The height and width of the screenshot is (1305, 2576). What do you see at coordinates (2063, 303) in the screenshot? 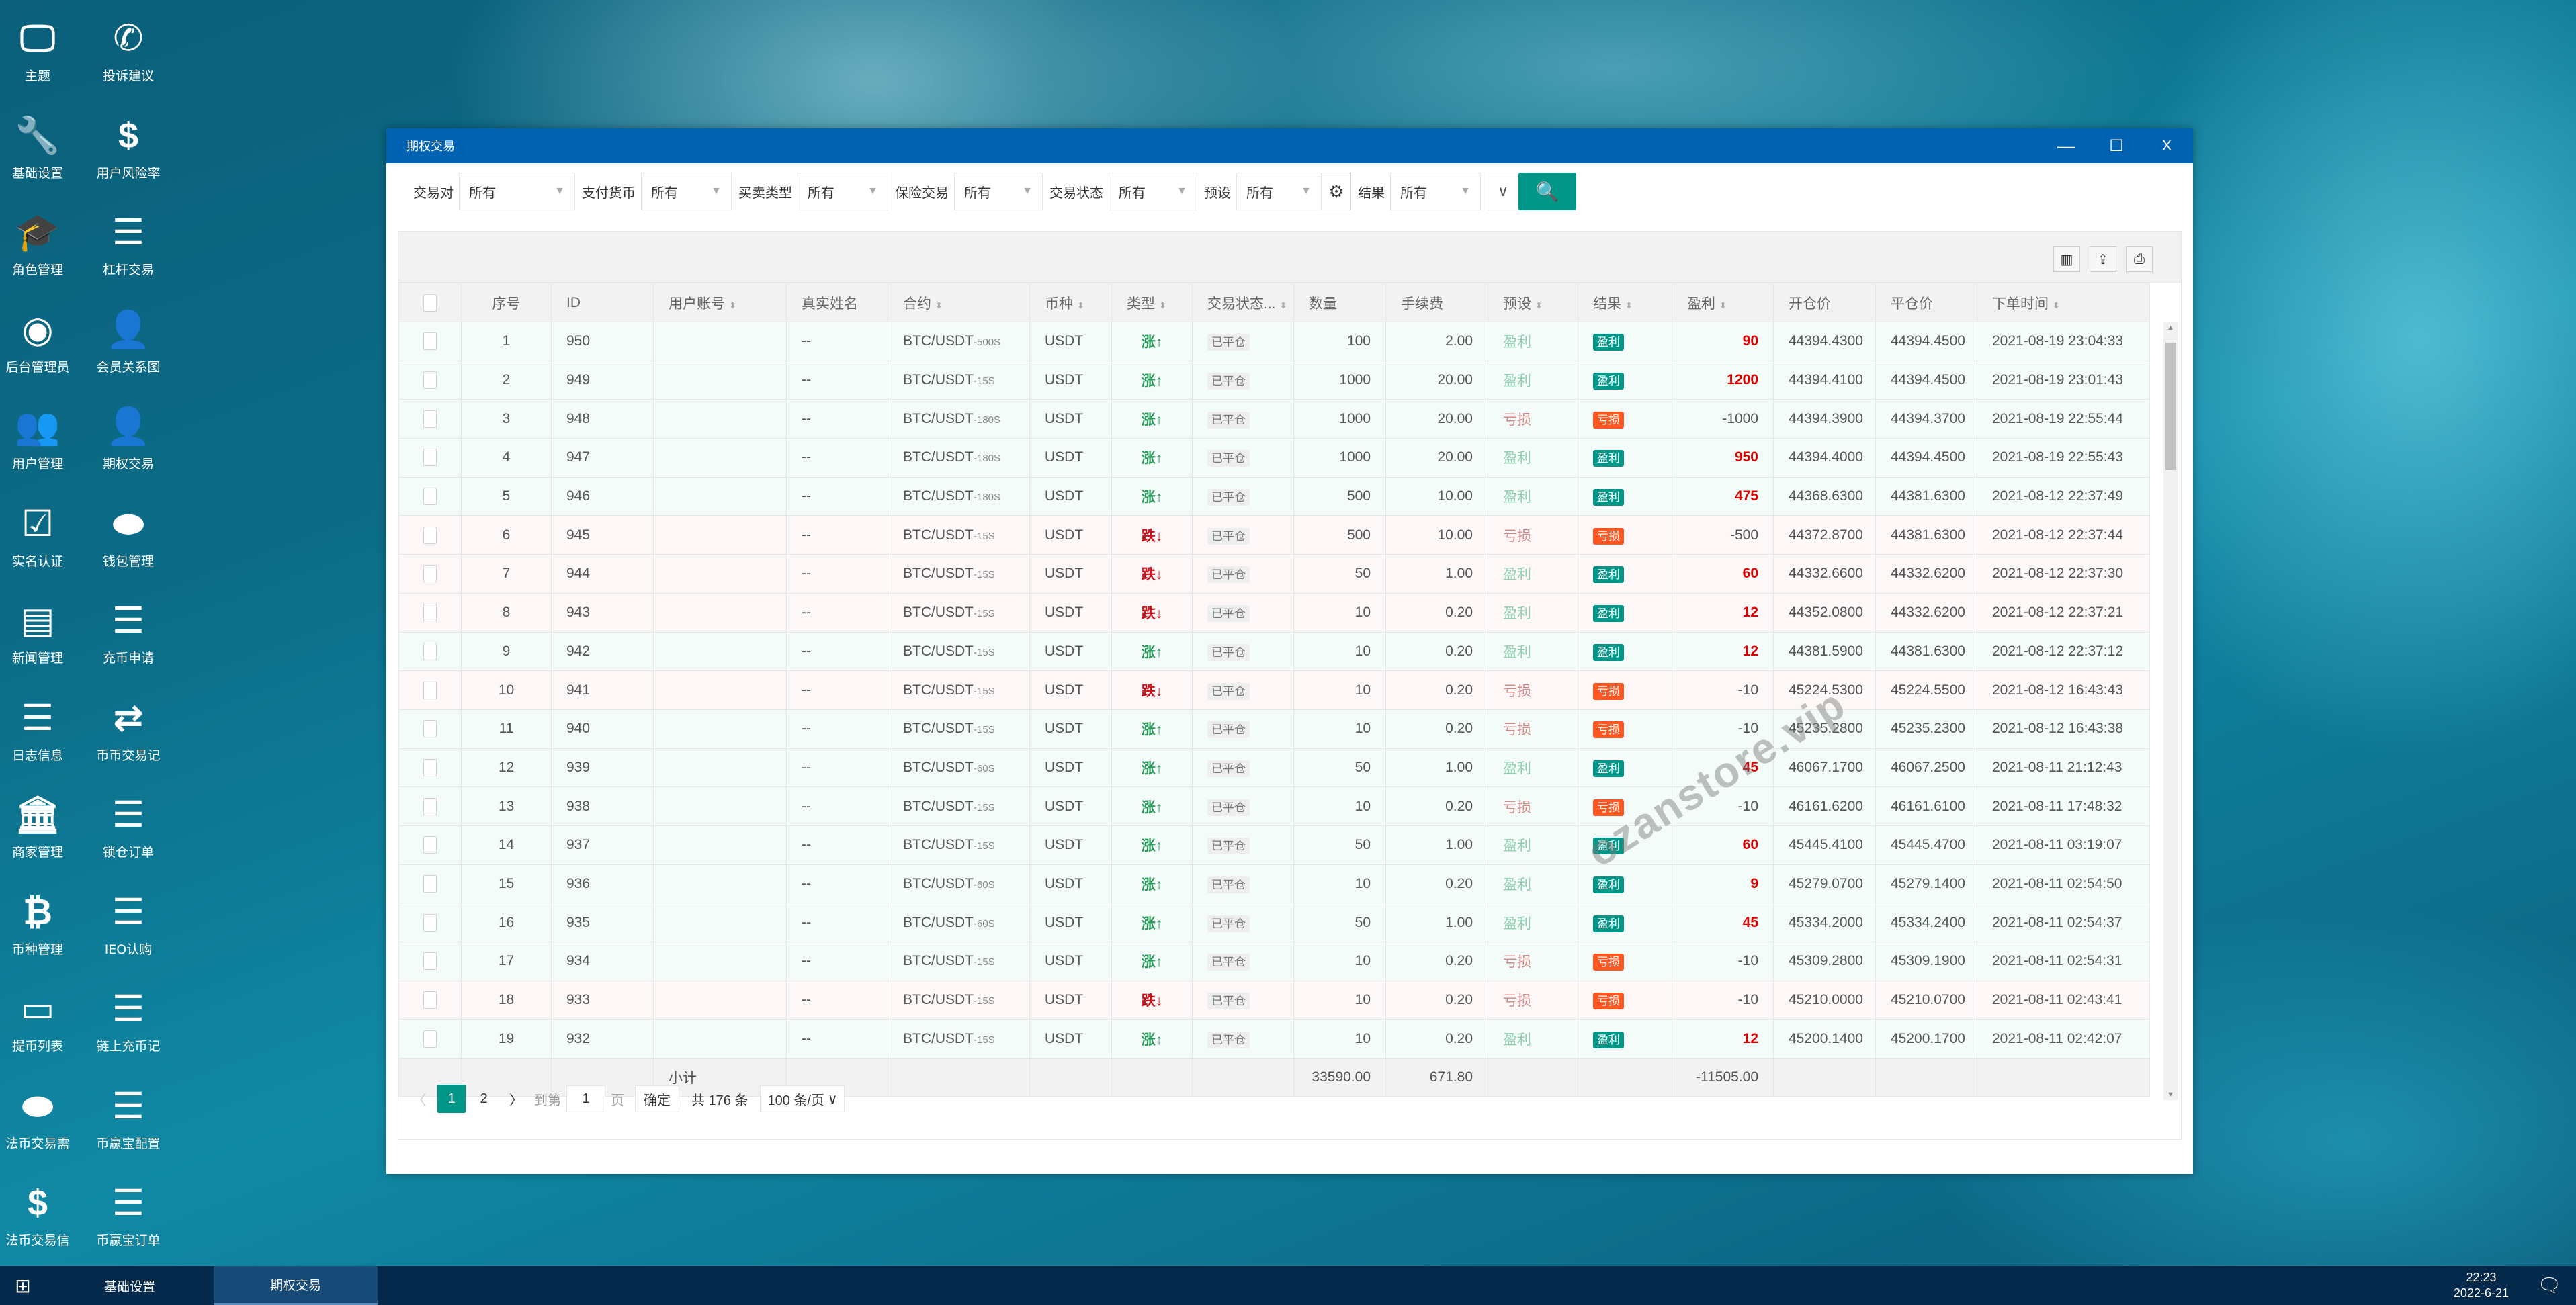
I see `column-header: 下单时间 ⬍` at bounding box center [2063, 303].